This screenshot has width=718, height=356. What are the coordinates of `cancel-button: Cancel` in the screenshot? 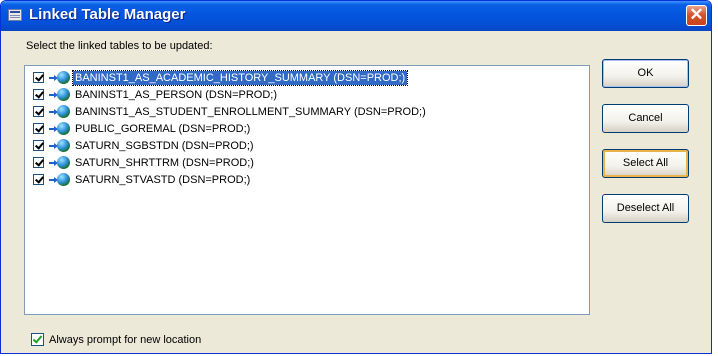 It's located at (645, 118).